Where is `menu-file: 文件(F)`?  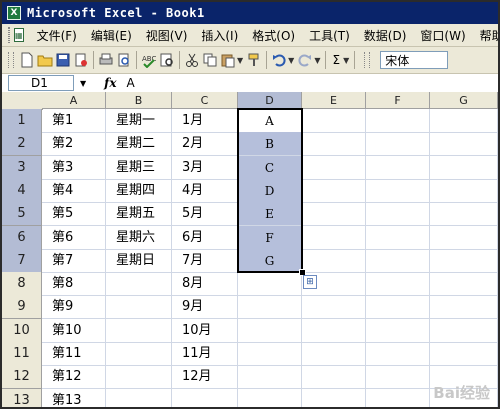
menu-file: 文件(F) is located at coordinates (57, 35).